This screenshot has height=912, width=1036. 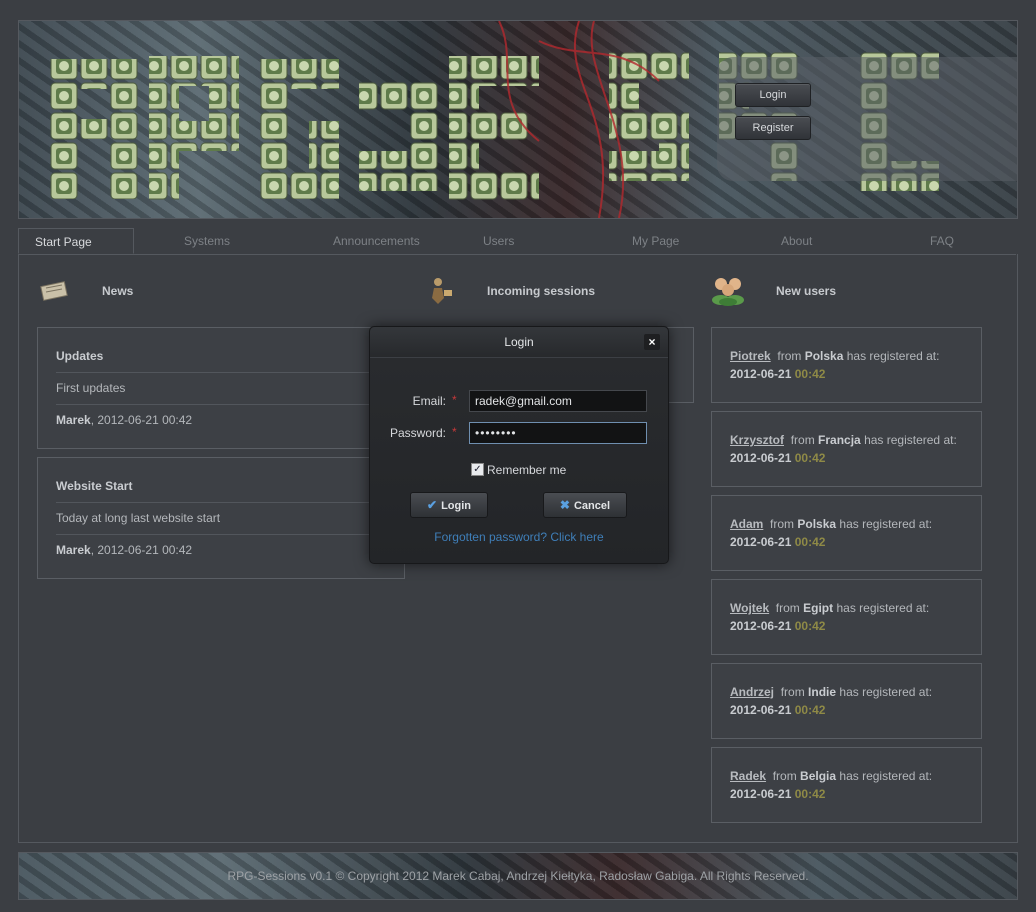 I want to click on tab-my-page: My Page, so click(x=655, y=241).